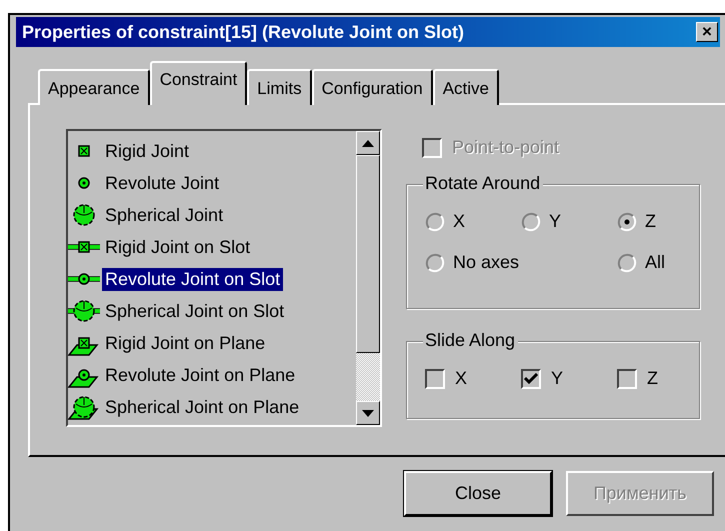  Describe the element at coordinates (459, 221) in the screenshot. I see `radio-label: X` at that location.